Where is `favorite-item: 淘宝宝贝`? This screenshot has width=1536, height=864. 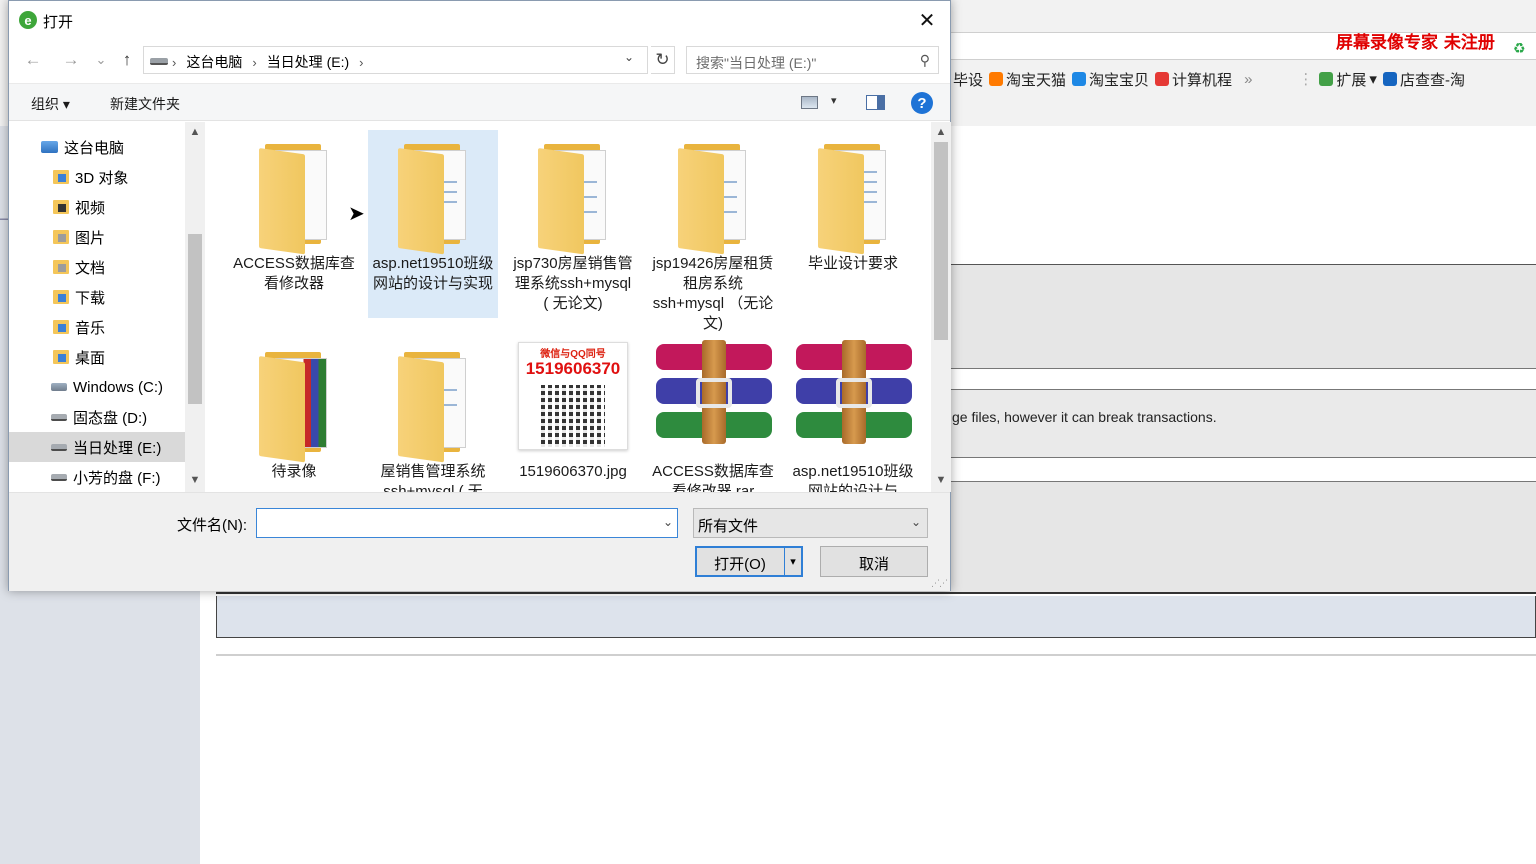
favorite-item: 淘宝宝贝 is located at coordinates (1110, 79).